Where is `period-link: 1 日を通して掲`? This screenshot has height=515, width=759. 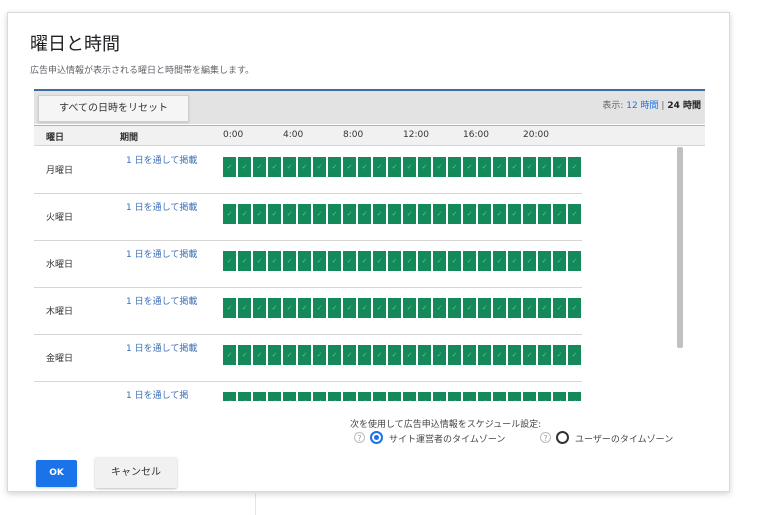 period-link: 1 日を通して掲 is located at coordinates (166, 396).